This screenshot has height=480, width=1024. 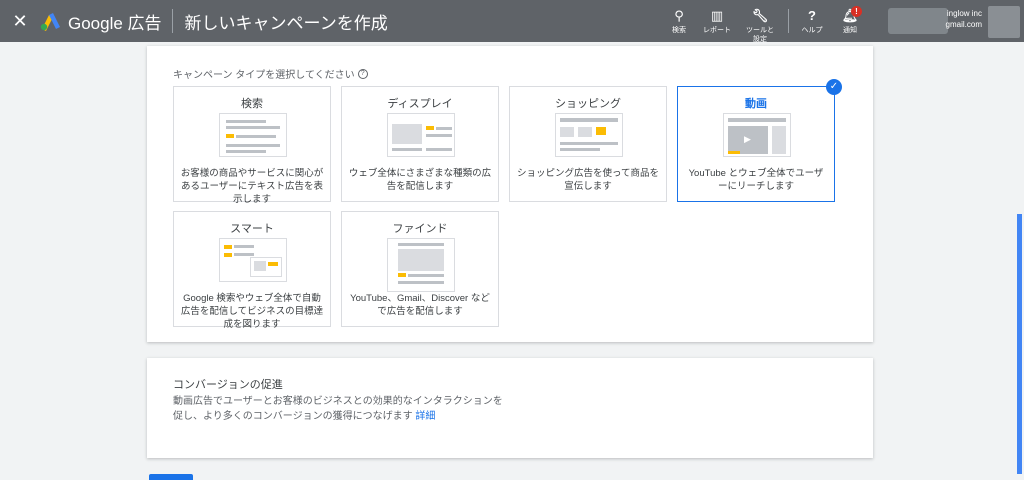 I want to click on account-switcher: inglow inc gmail.com, so click(x=955, y=22).